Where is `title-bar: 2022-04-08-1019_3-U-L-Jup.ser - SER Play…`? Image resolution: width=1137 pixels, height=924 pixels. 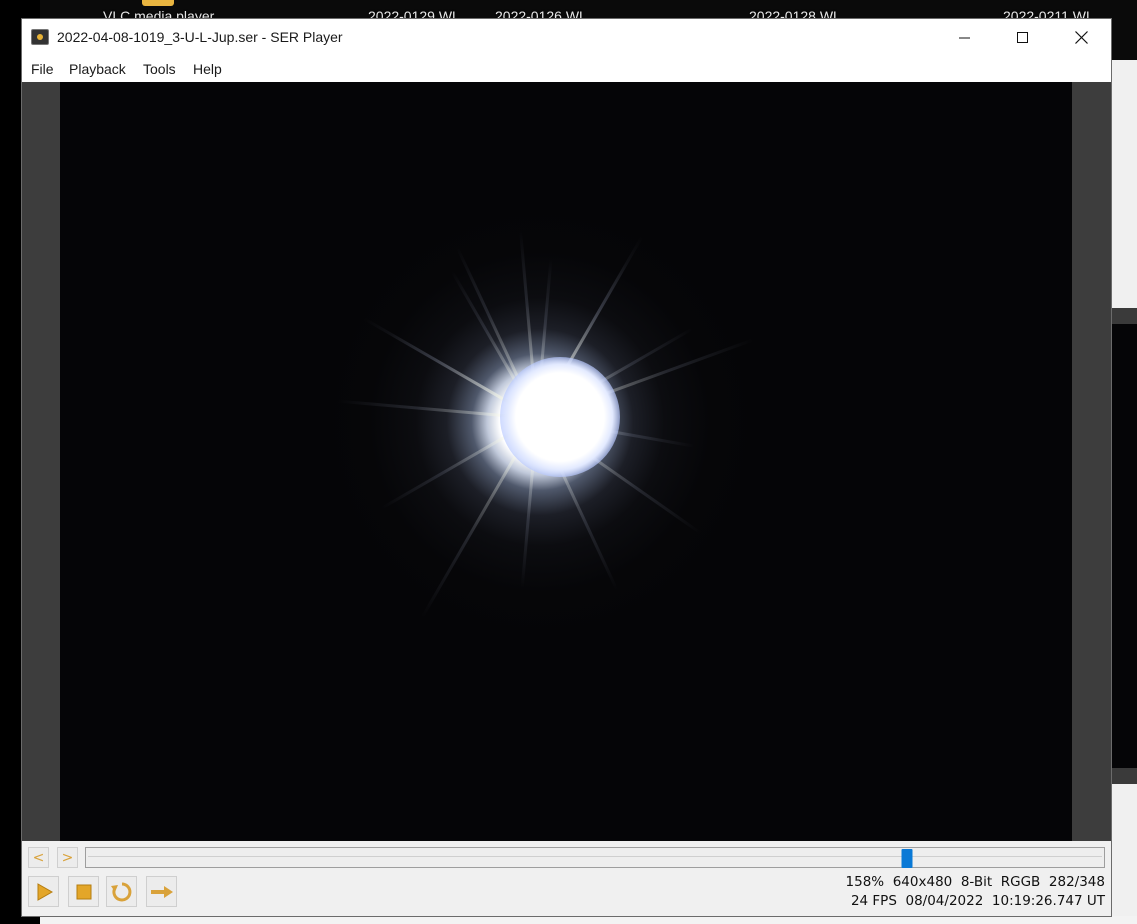
title-bar: 2022-04-08-1019_3-U-L-Jup.ser - SER Play… is located at coordinates (566, 37).